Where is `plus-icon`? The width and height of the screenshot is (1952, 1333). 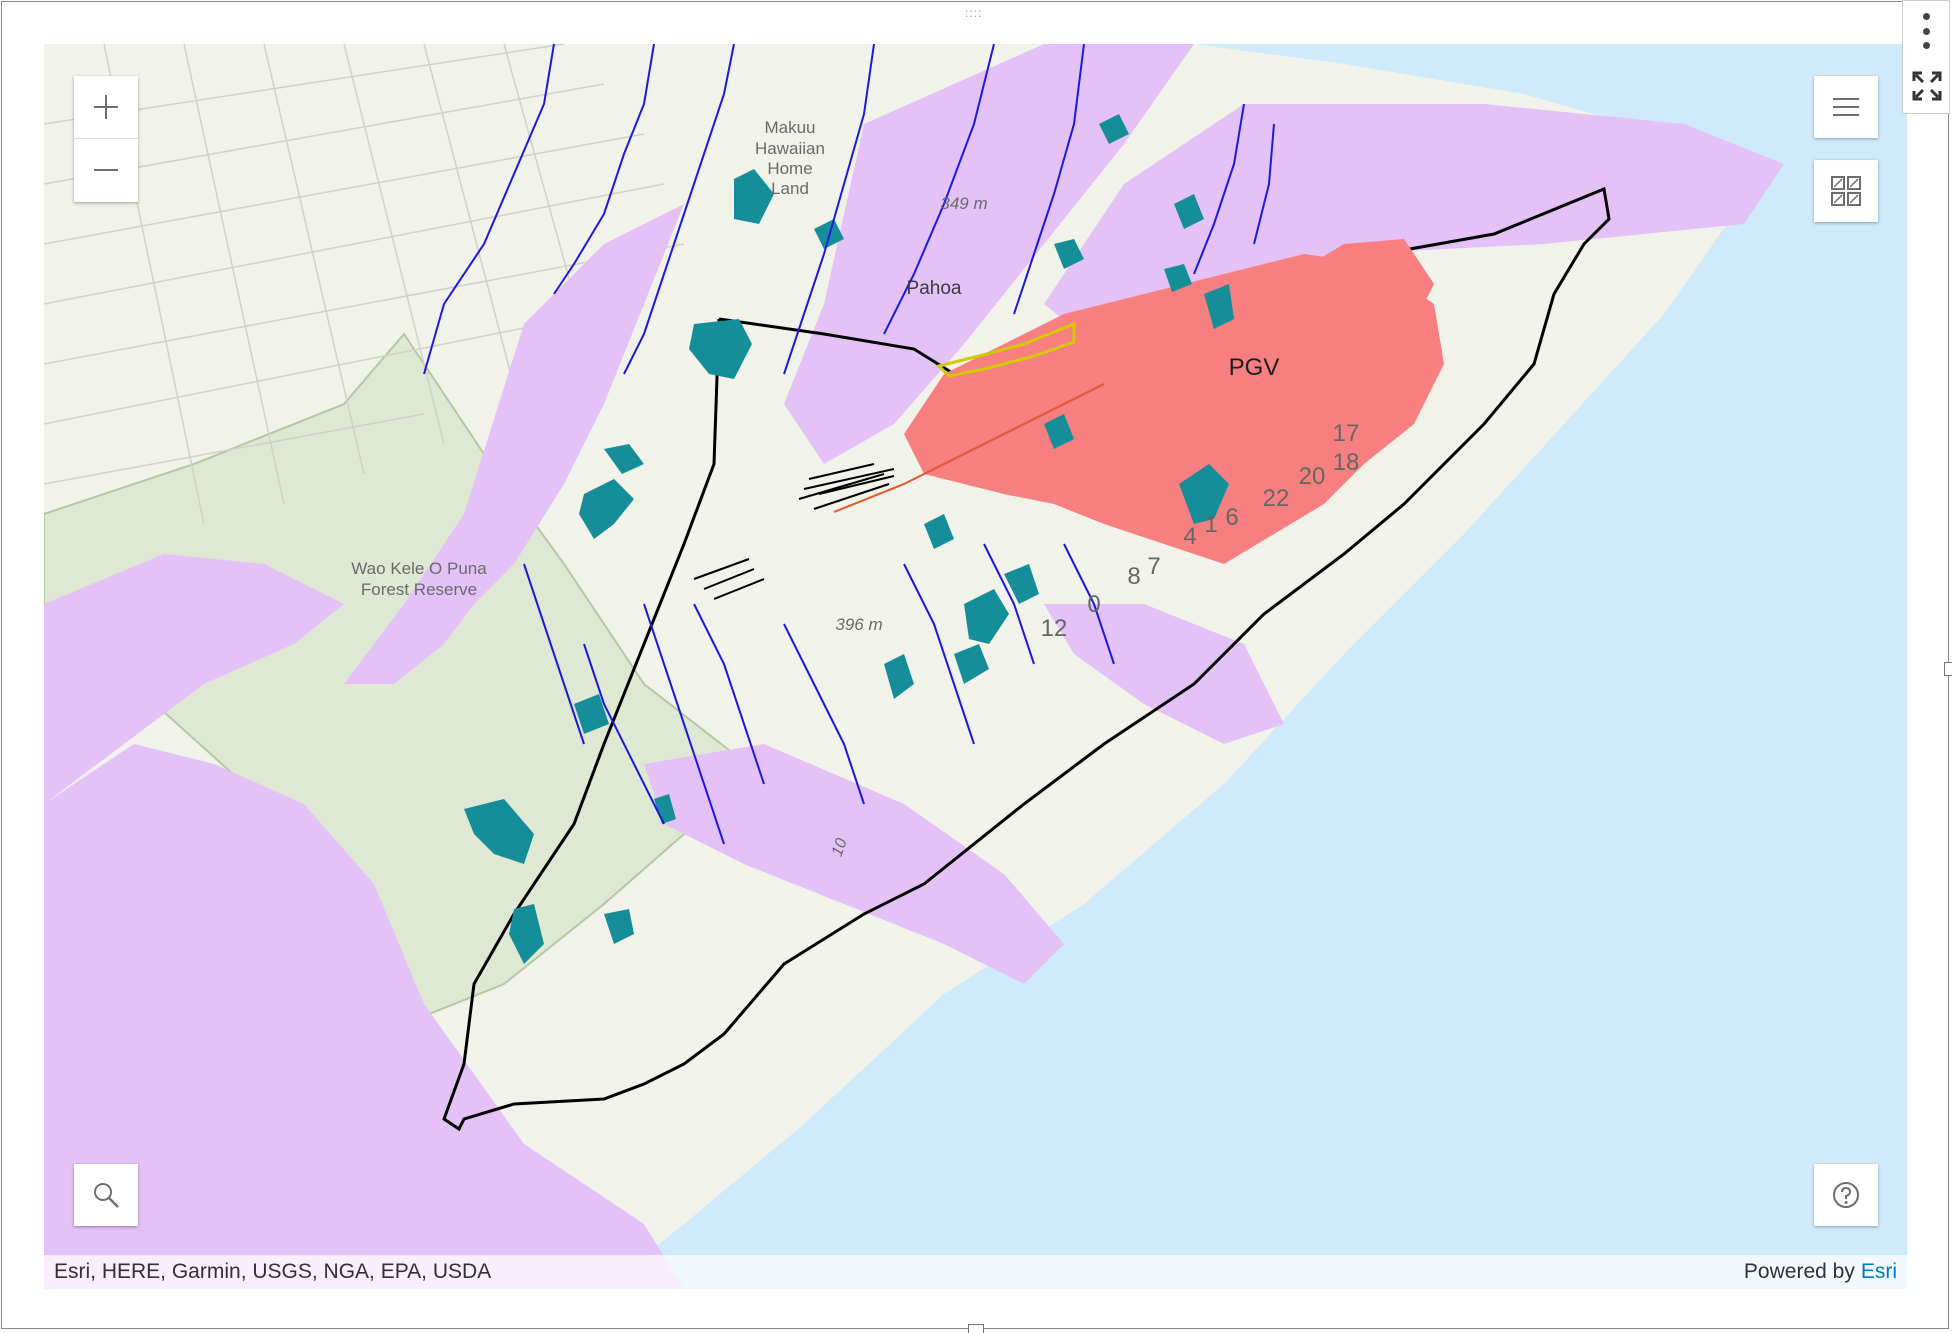 plus-icon is located at coordinates (106, 107).